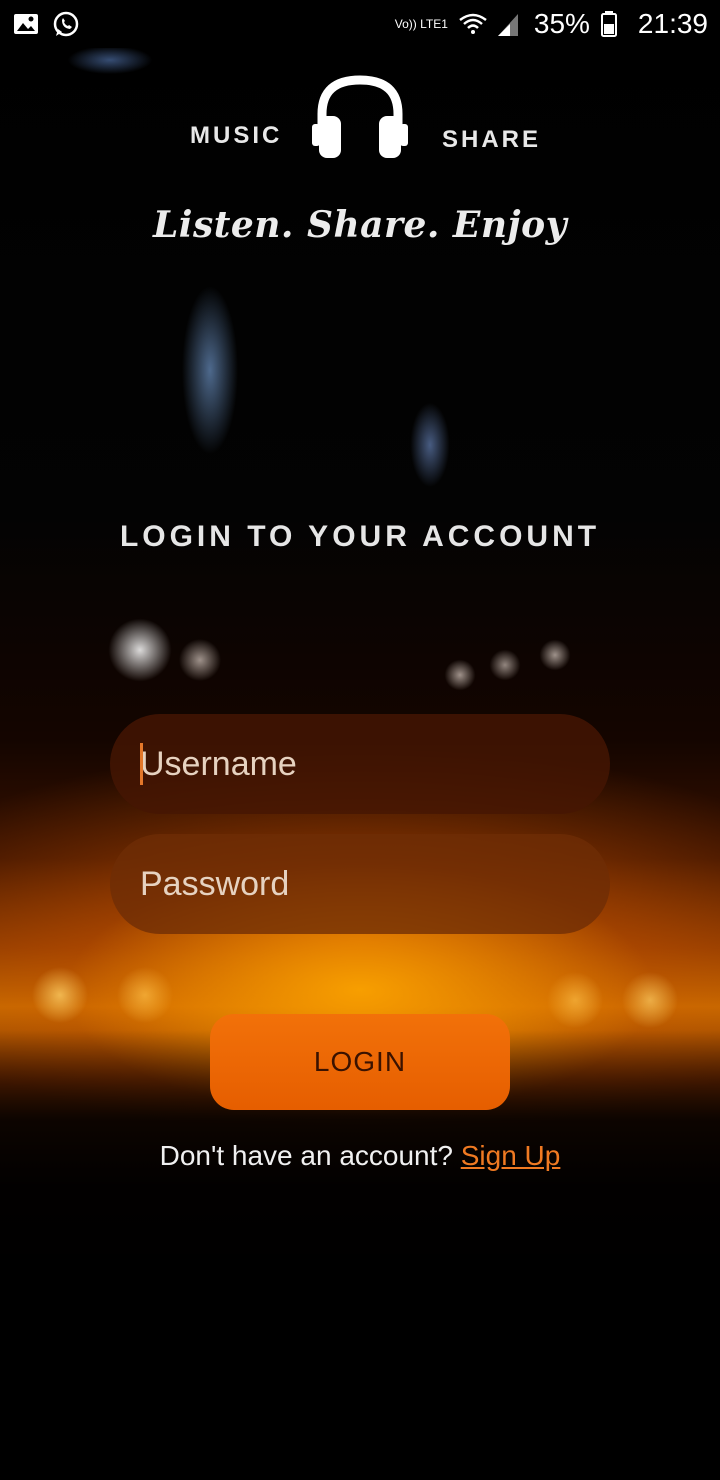 This screenshot has height=1480, width=720. I want to click on tagline: Listen. Share. Enjoy, so click(360, 225).